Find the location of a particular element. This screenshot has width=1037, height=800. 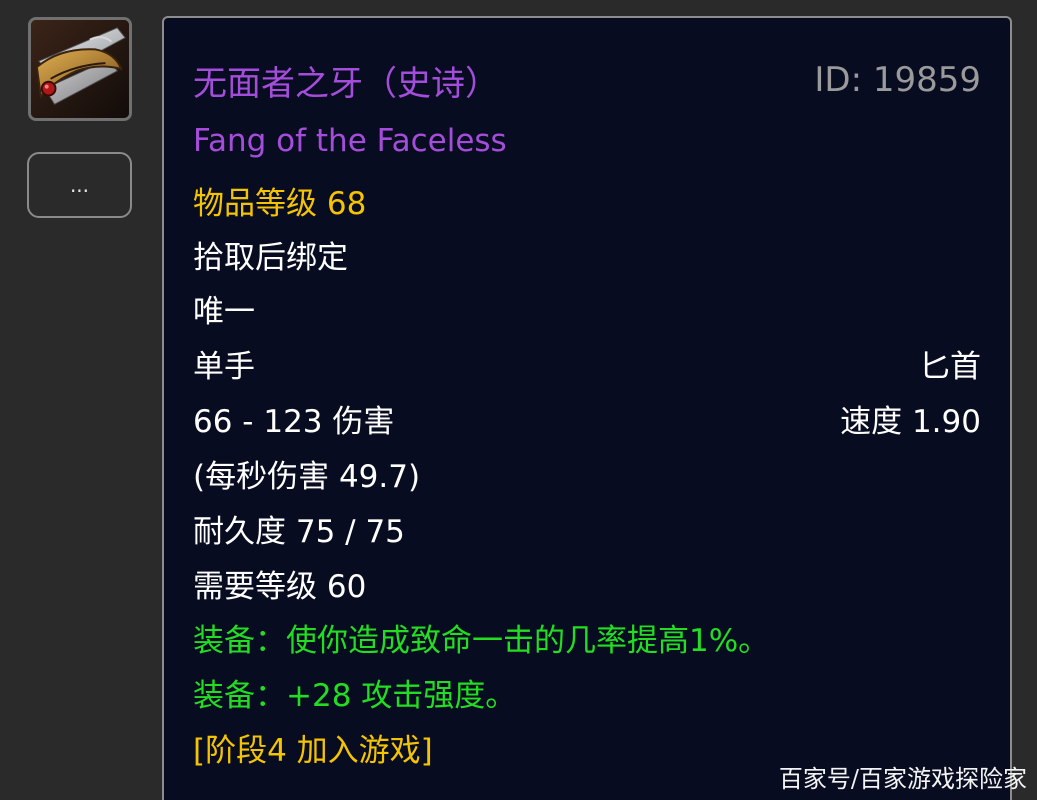

equip-effect-attack-power: 装备：+28 攻击强度。 is located at coordinates (355, 695).